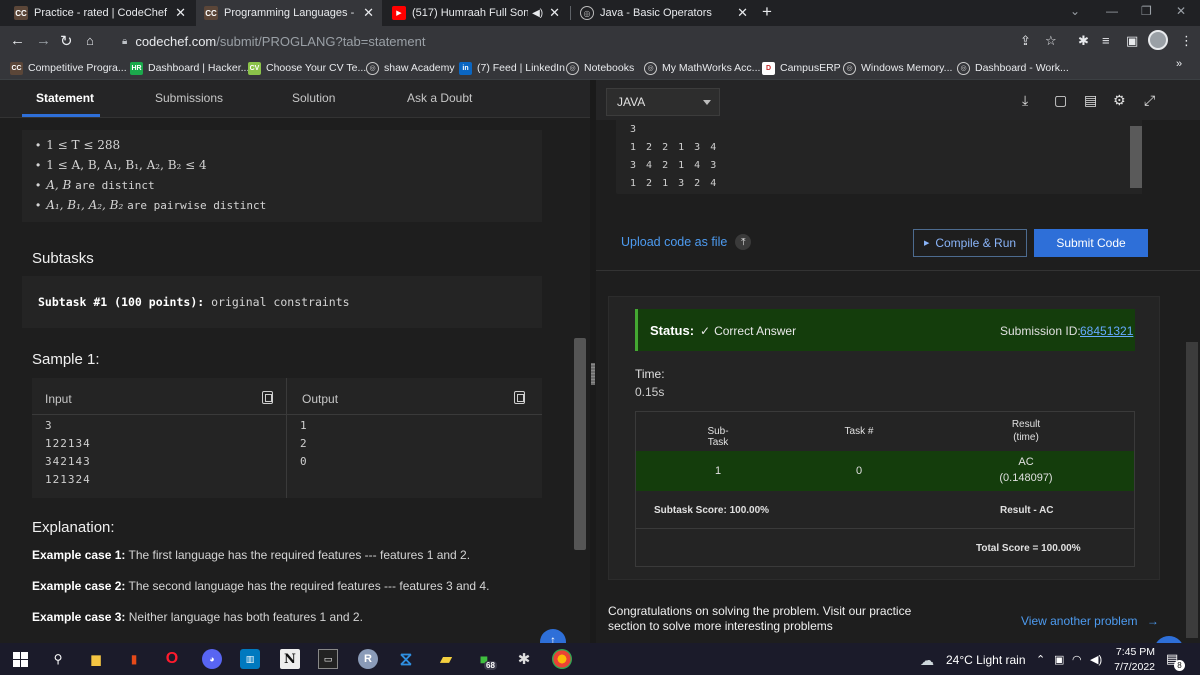  I want to click on constraint-math: 1 ≤ A, B, A₁, B₁, A₂, B₂ ≤ 4, so click(126, 165).